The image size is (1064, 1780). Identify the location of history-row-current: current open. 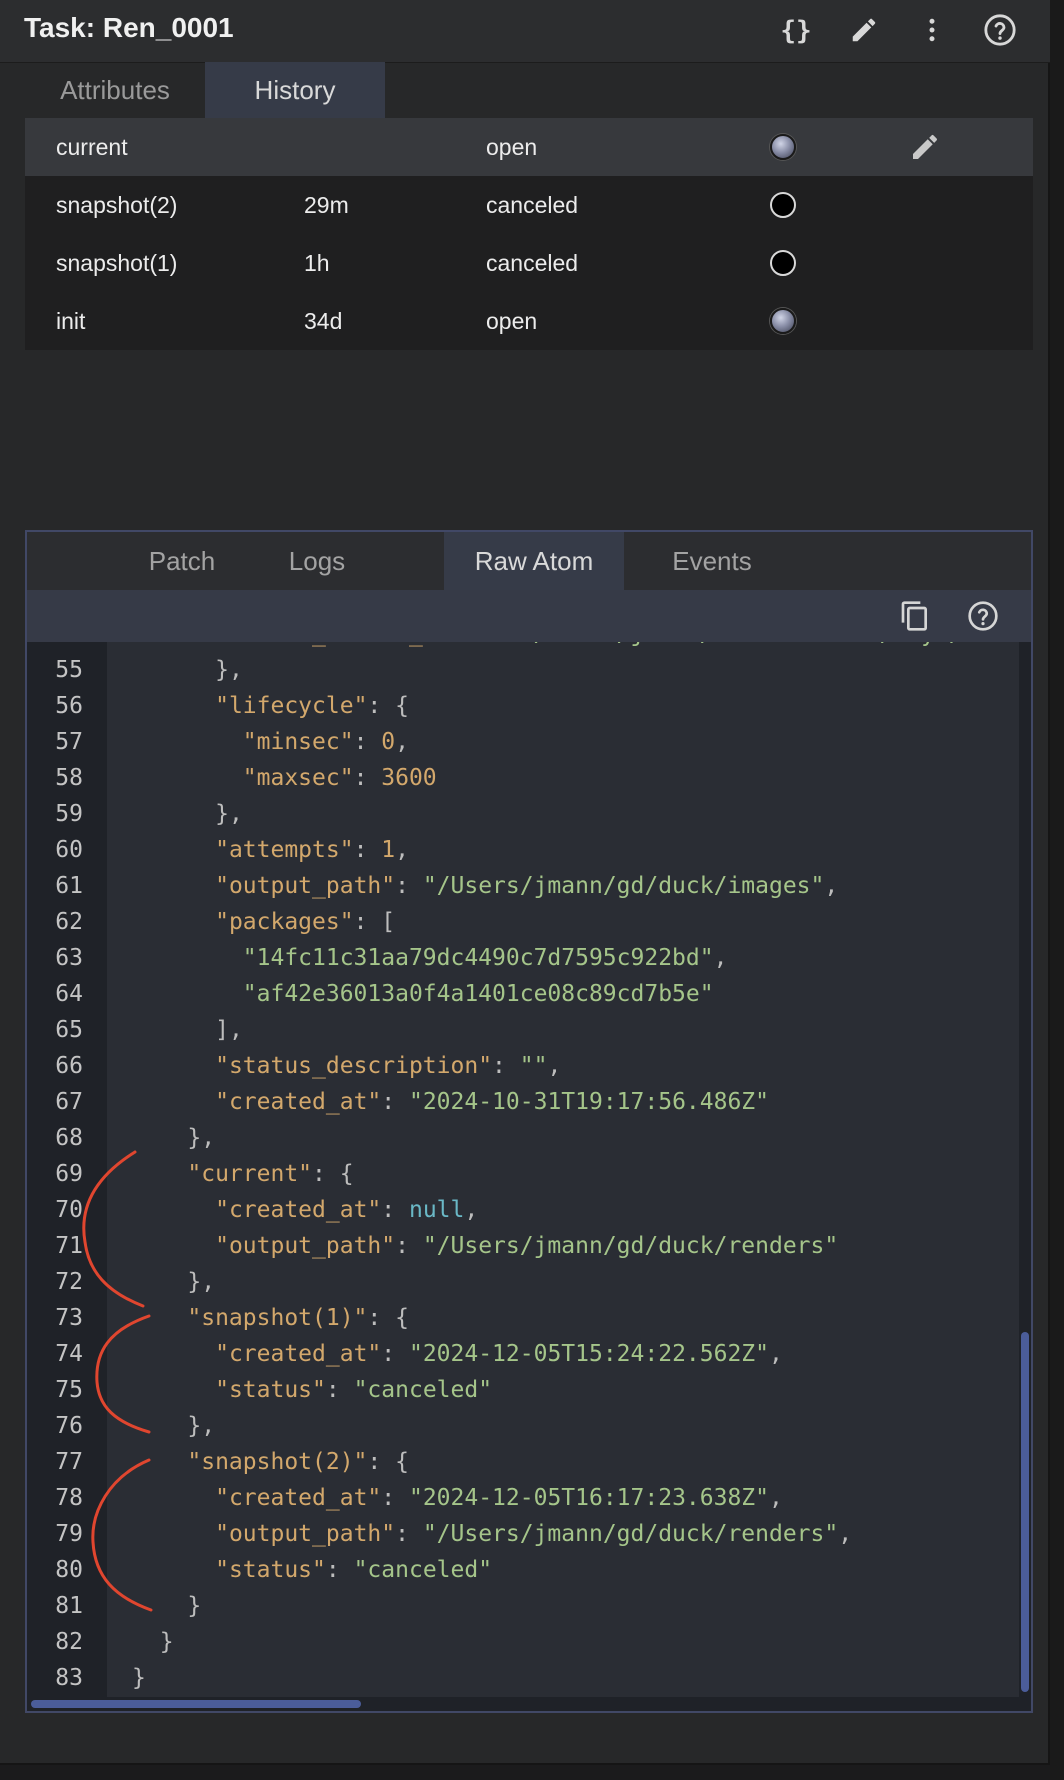
(529, 147).